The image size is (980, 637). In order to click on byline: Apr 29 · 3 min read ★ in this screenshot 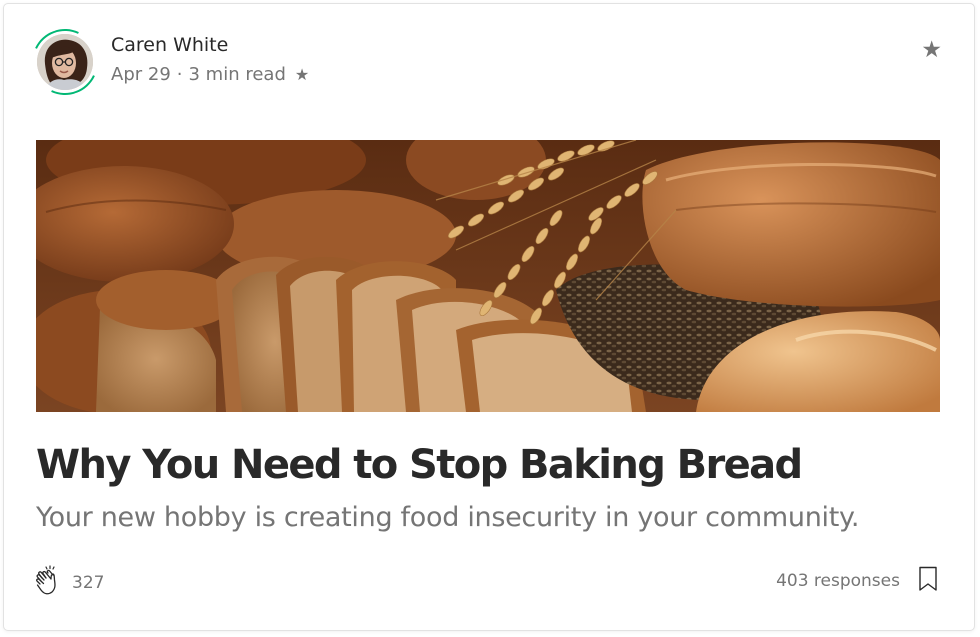, I will do `click(210, 75)`.